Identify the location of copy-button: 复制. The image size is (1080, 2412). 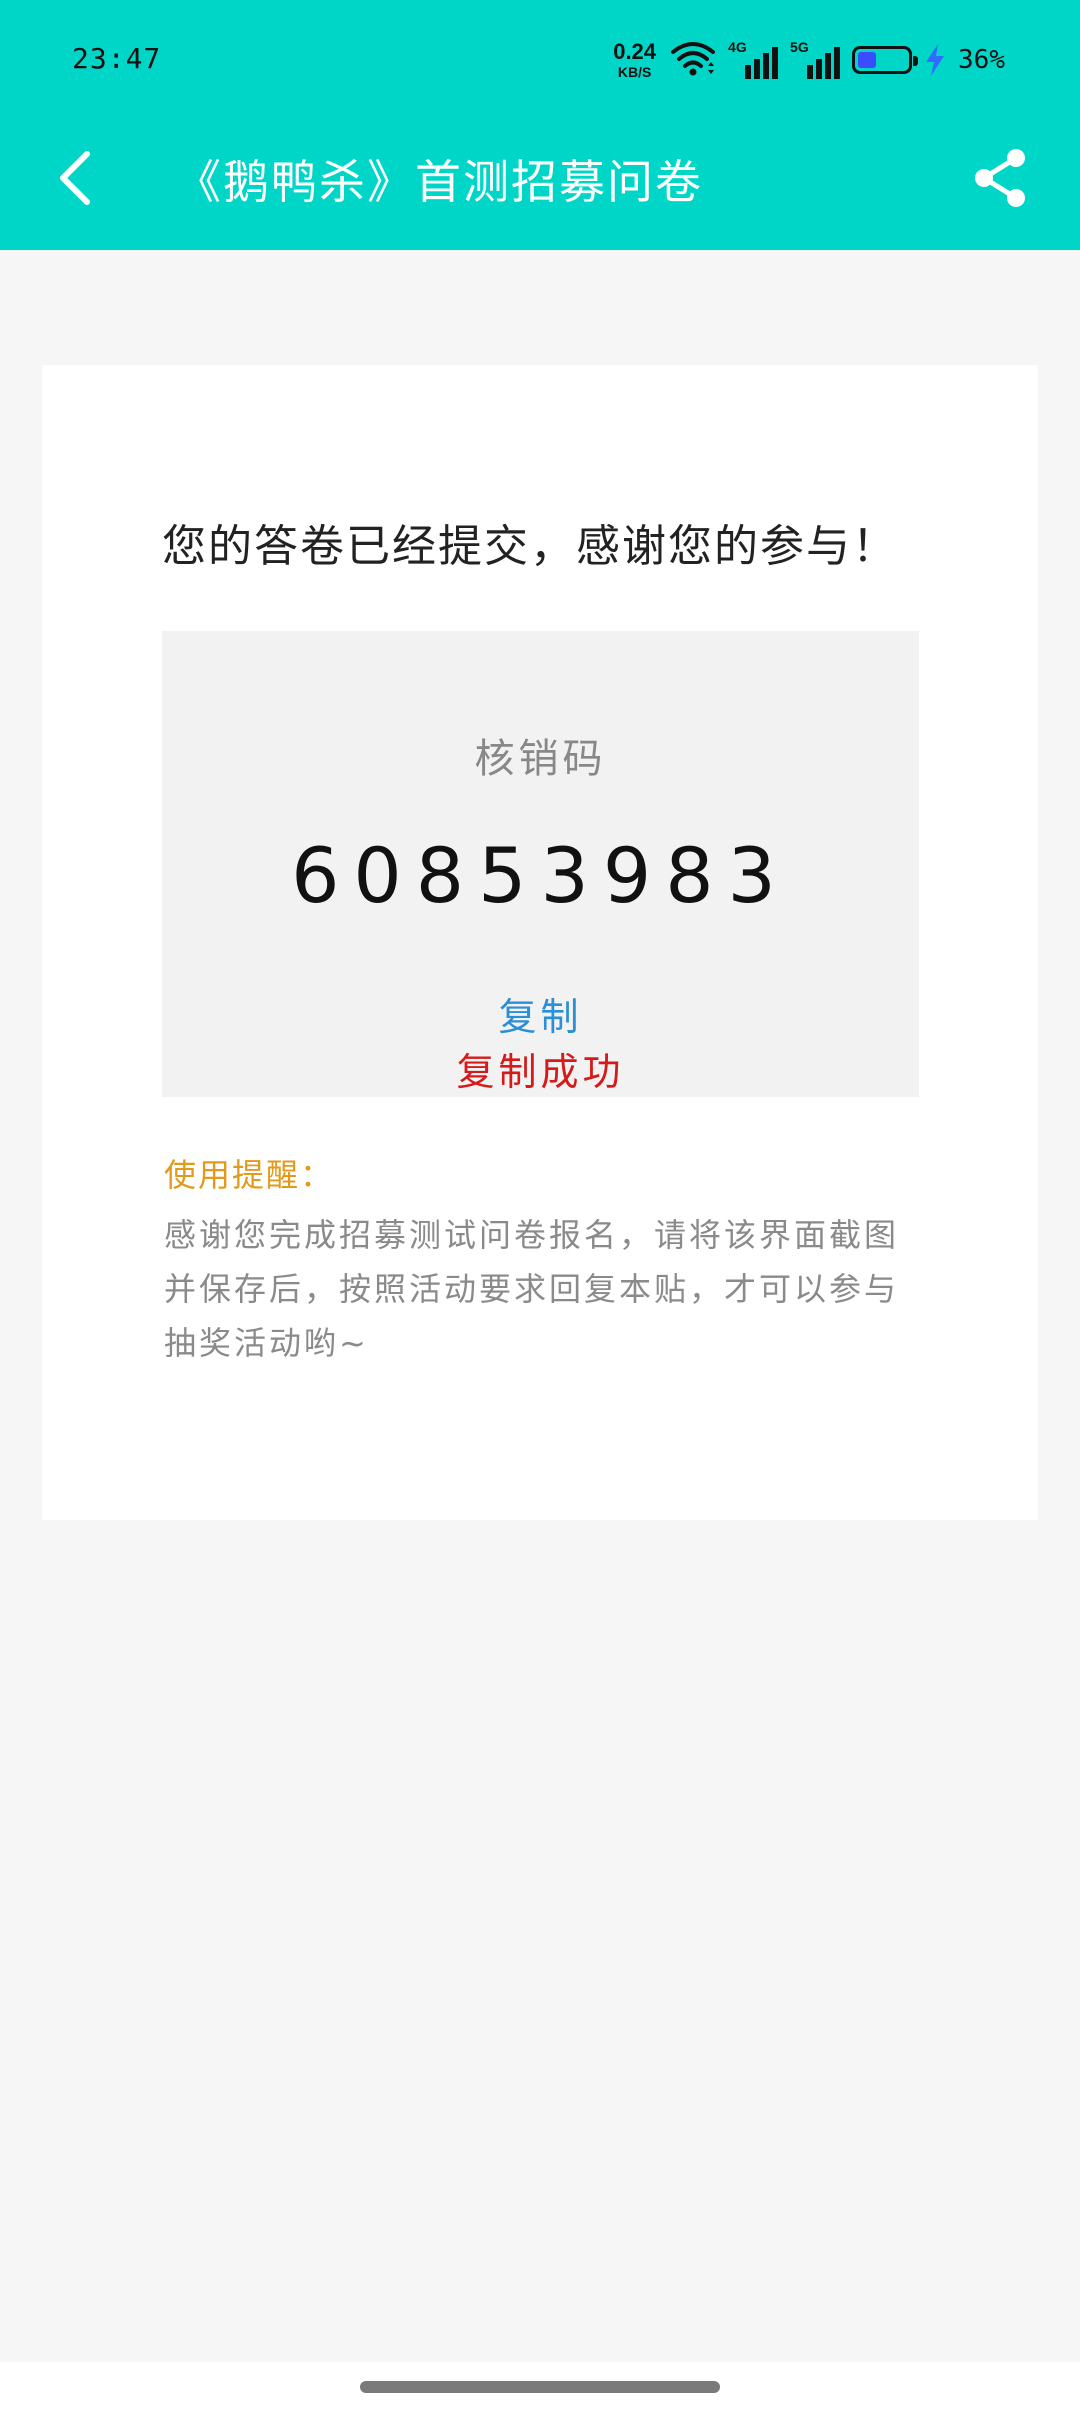
(540, 1013).